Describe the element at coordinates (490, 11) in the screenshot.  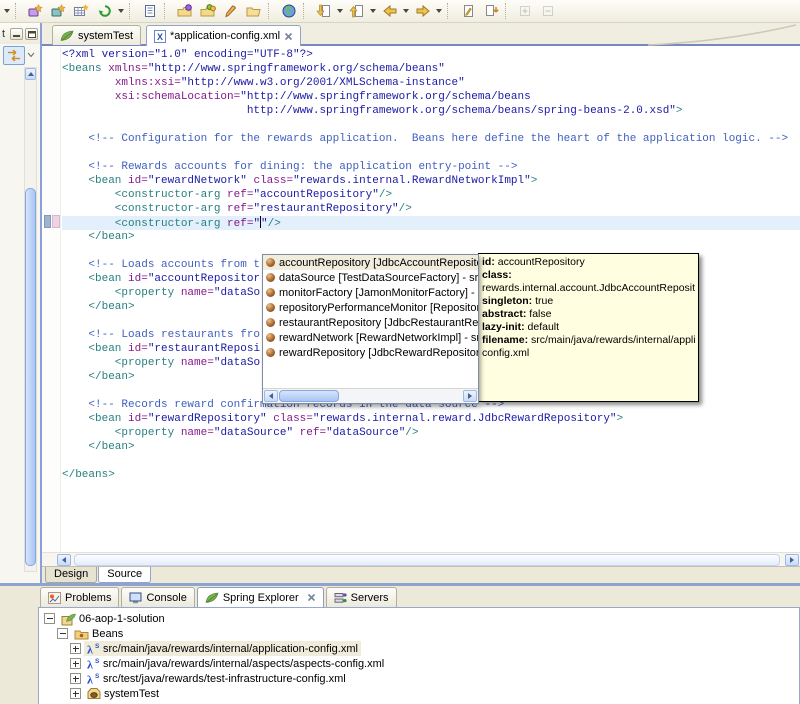
I see `next-annotation-button` at that location.